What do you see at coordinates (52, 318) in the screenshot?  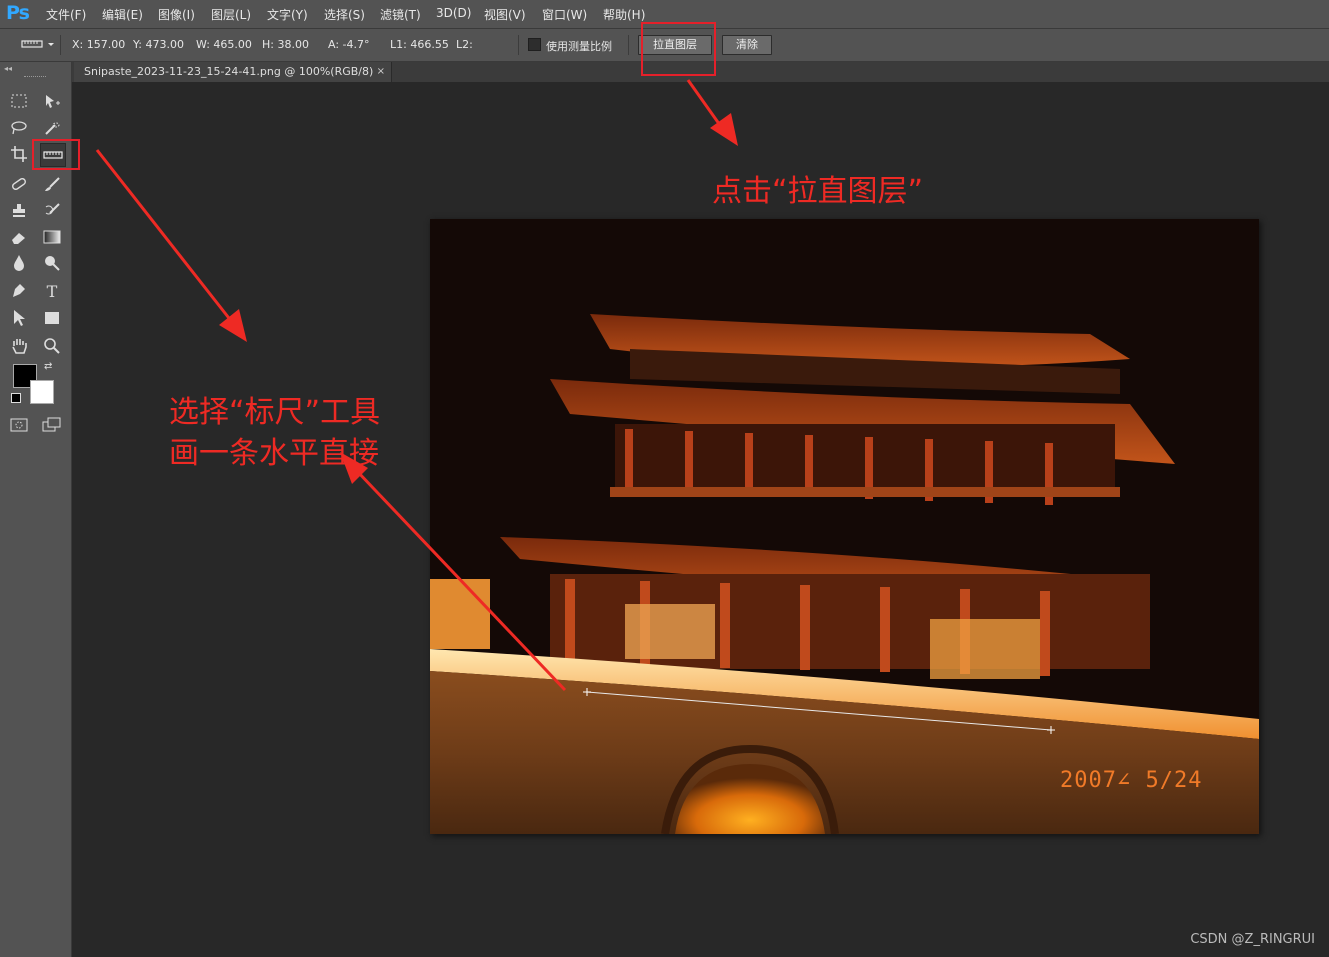 I see `rectangle-icon` at bounding box center [52, 318].